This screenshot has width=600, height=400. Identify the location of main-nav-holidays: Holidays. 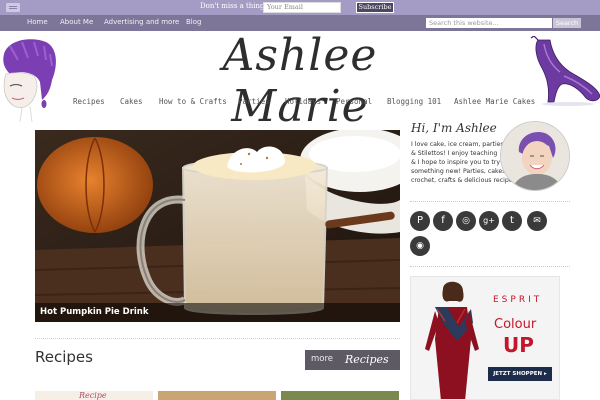
(303, 101).